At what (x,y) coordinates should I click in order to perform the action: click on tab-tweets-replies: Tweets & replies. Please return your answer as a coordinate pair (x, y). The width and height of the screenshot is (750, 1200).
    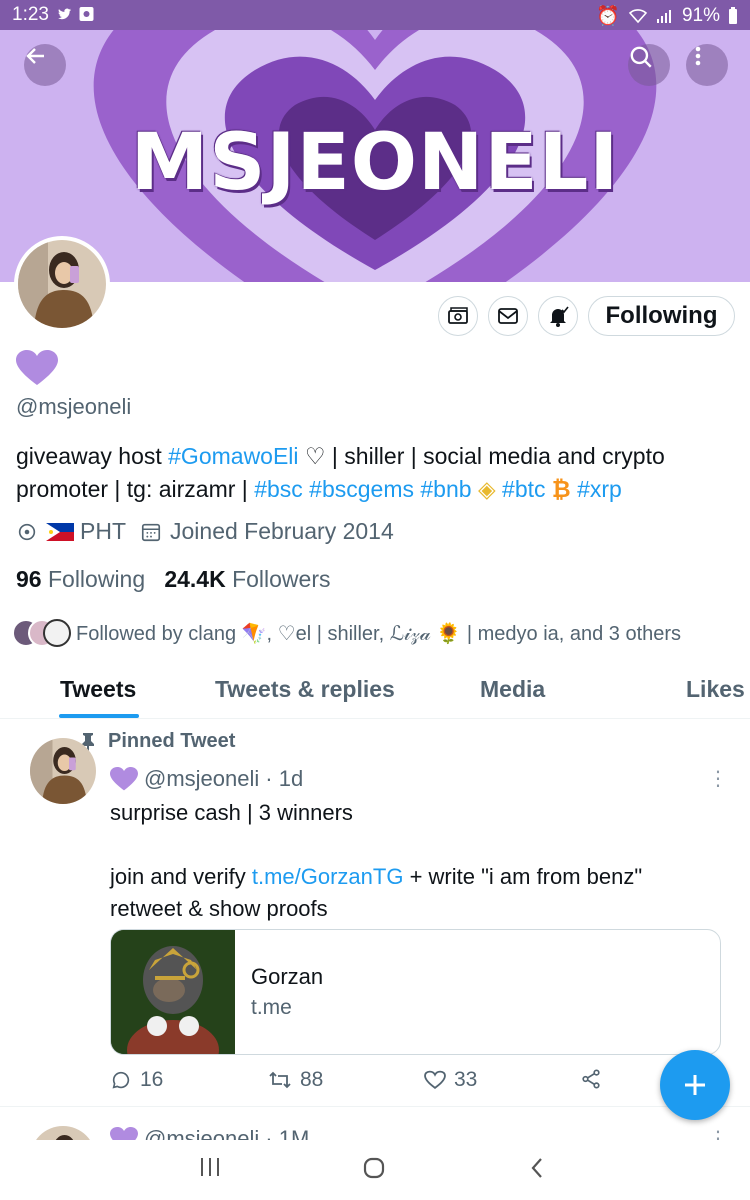
    Looking at the image, I should click on (305, 689).